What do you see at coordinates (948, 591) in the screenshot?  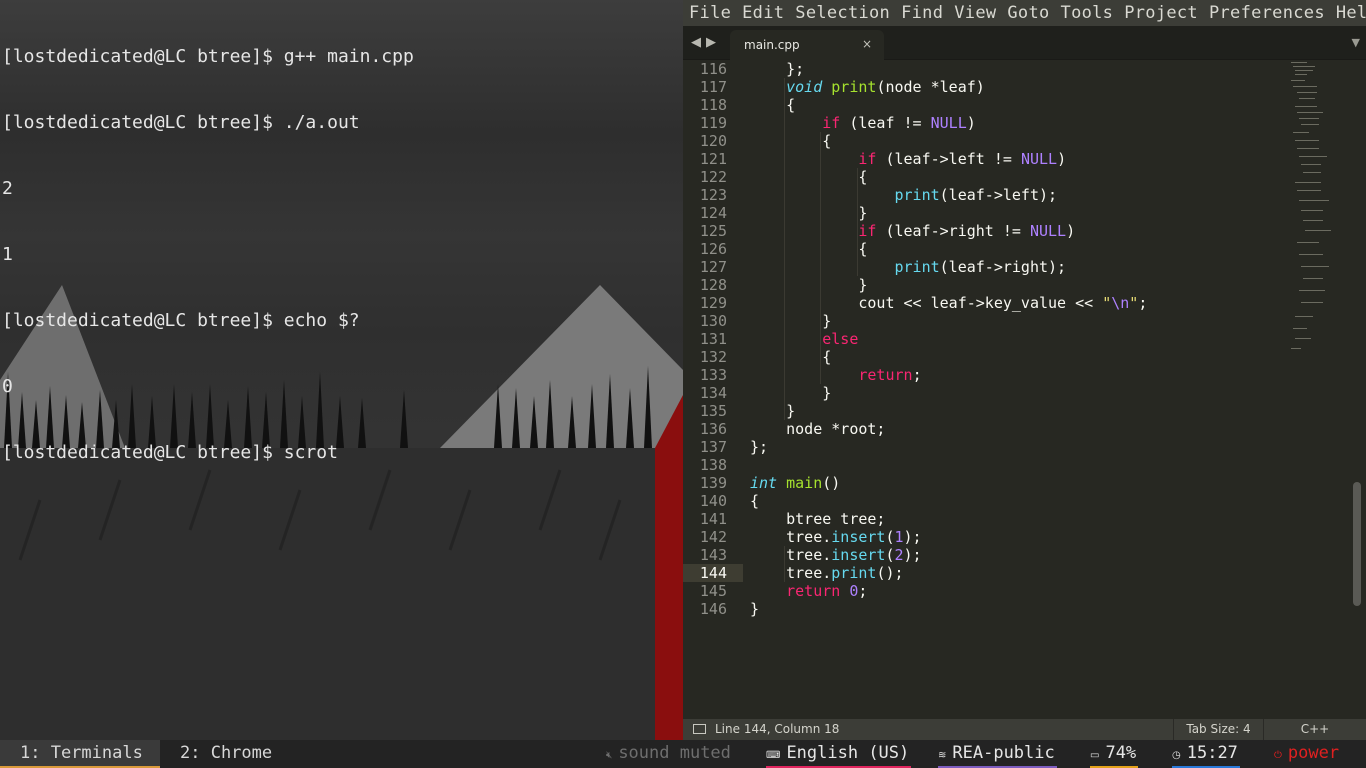 I see `code-line: return 0;` at bounding box center [948, 591].